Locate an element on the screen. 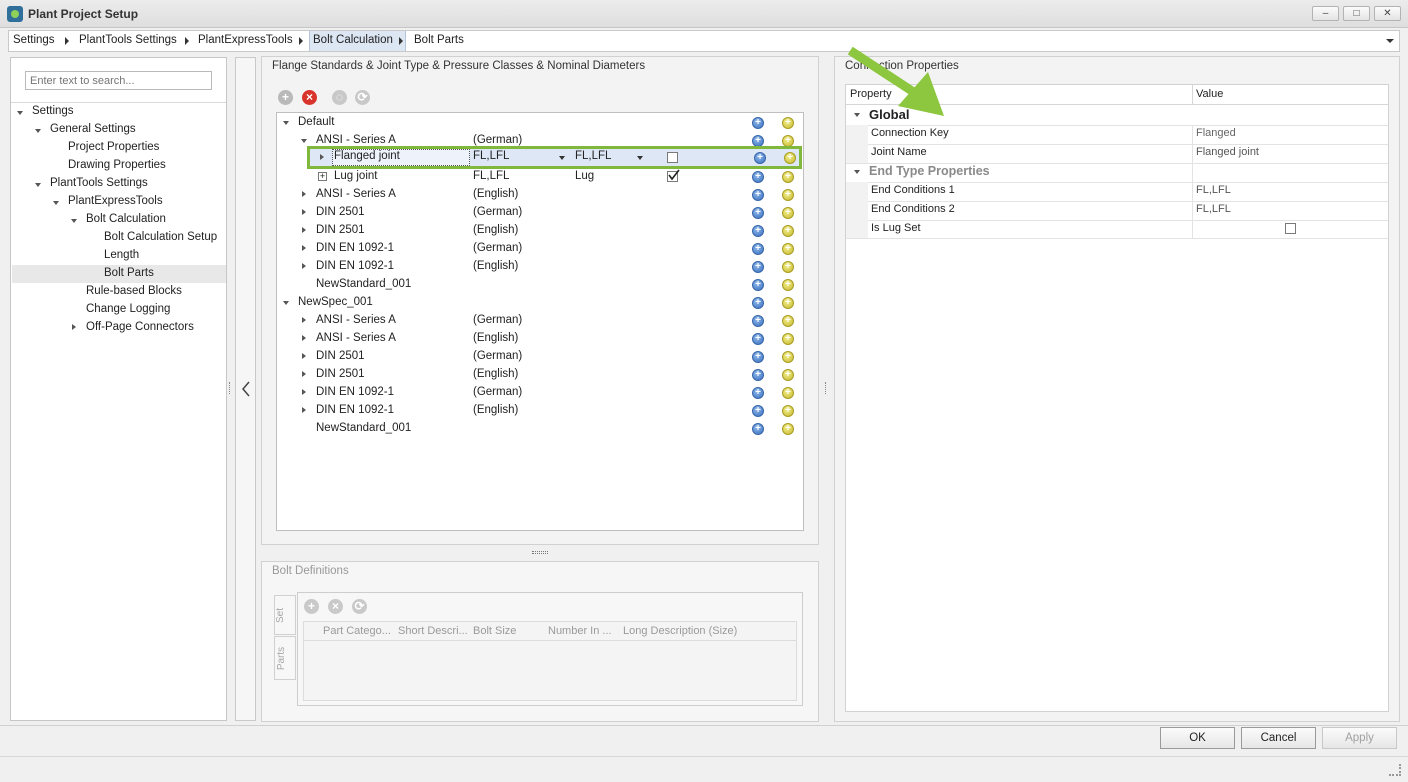 The width and height of the screenshot is (1408, 782). row-end-condition-1: FL,LFL is located at coordinates (491, 176).